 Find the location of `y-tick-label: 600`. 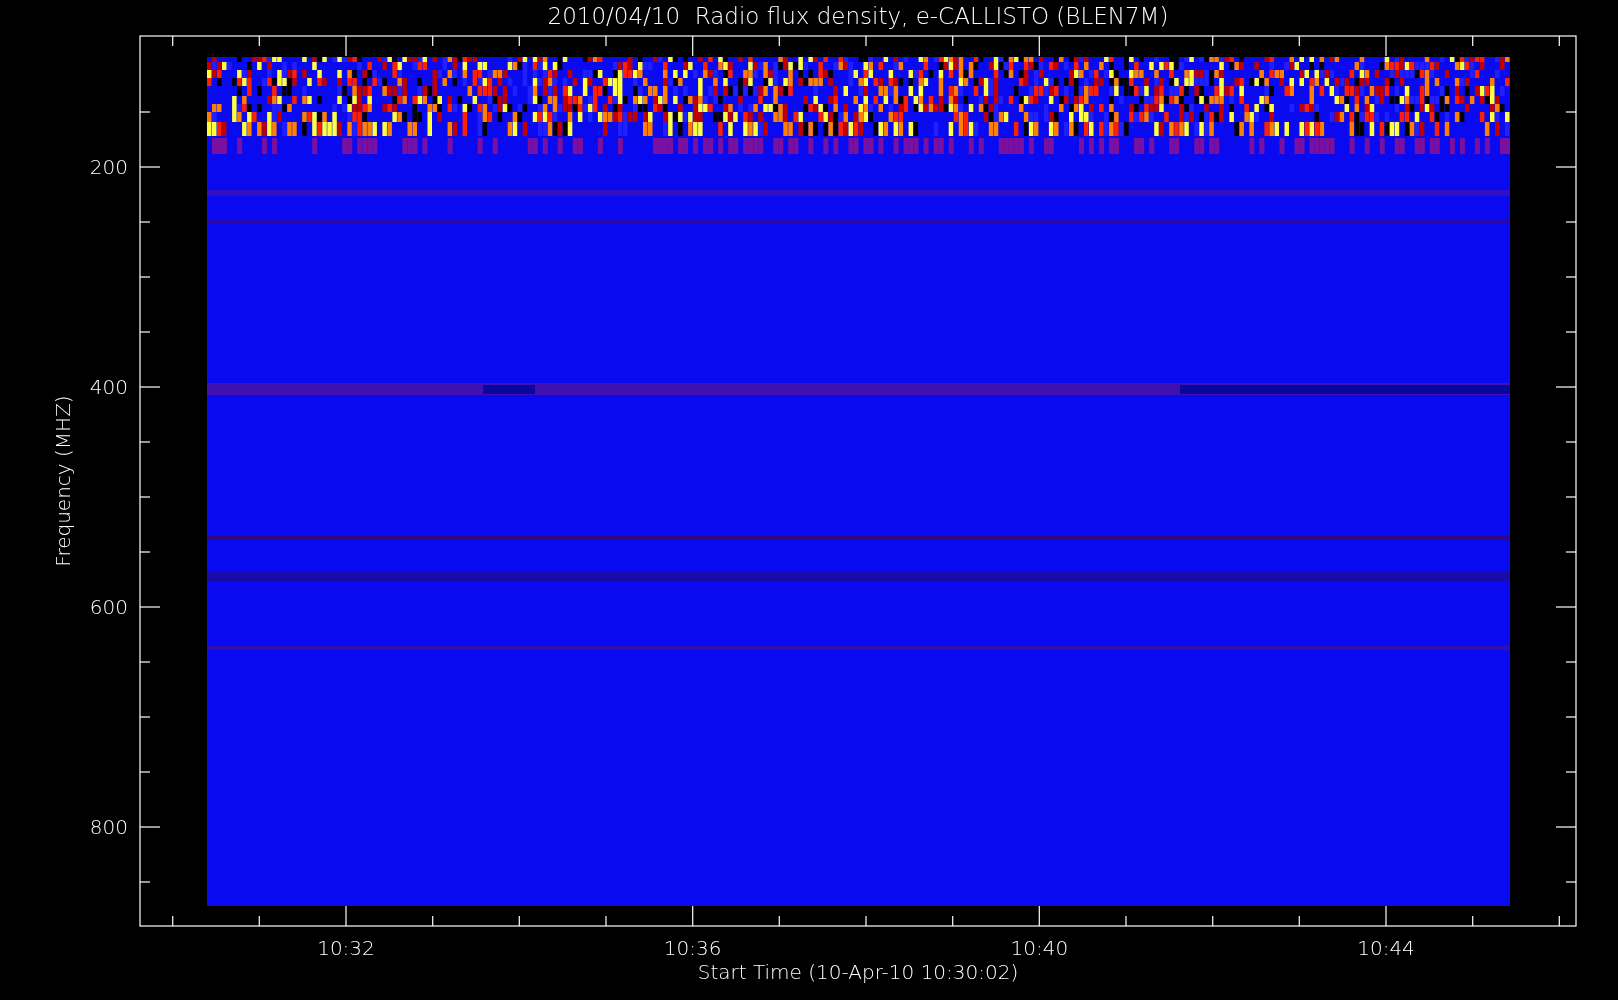

y-tick-label: 600 is located at coordinates (108, 607).